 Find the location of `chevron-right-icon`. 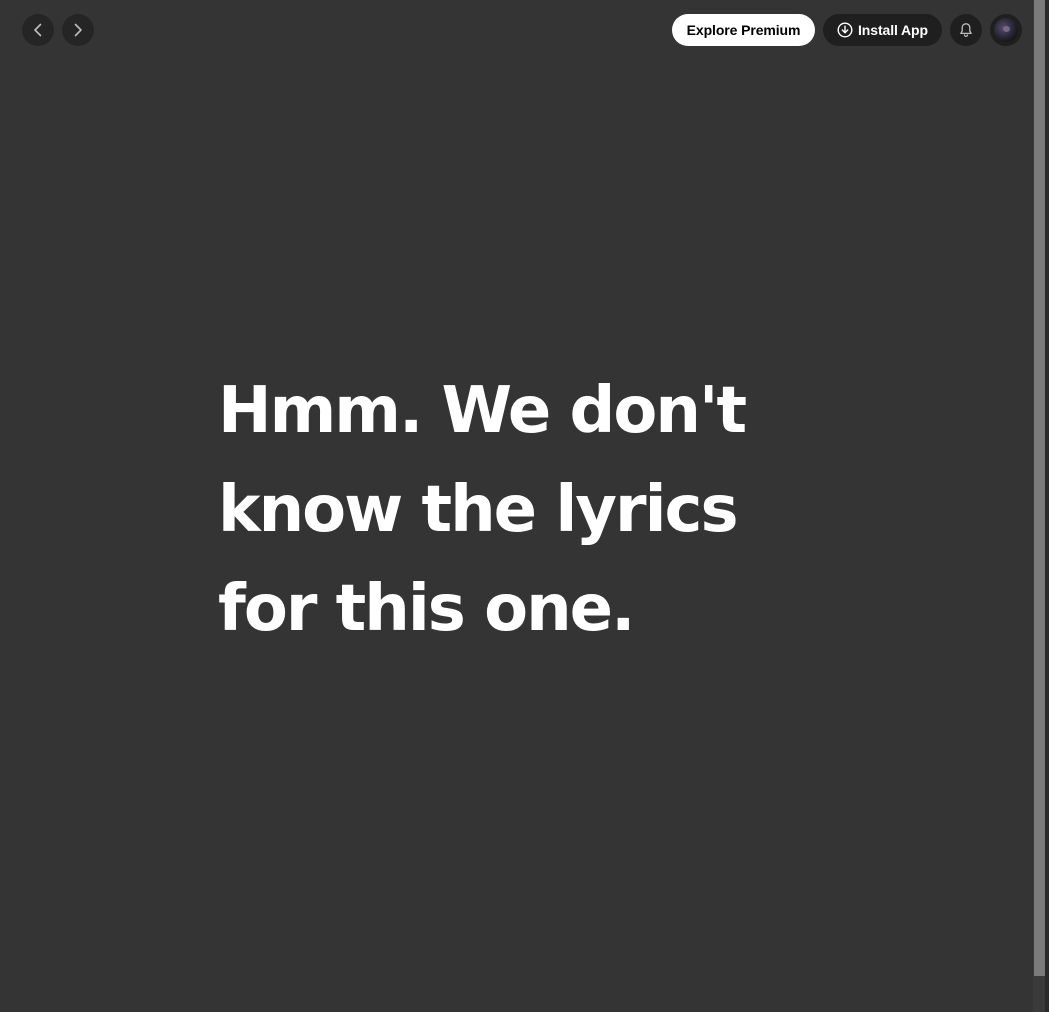

chevron-right-icon is located at coordinates (78, 30).